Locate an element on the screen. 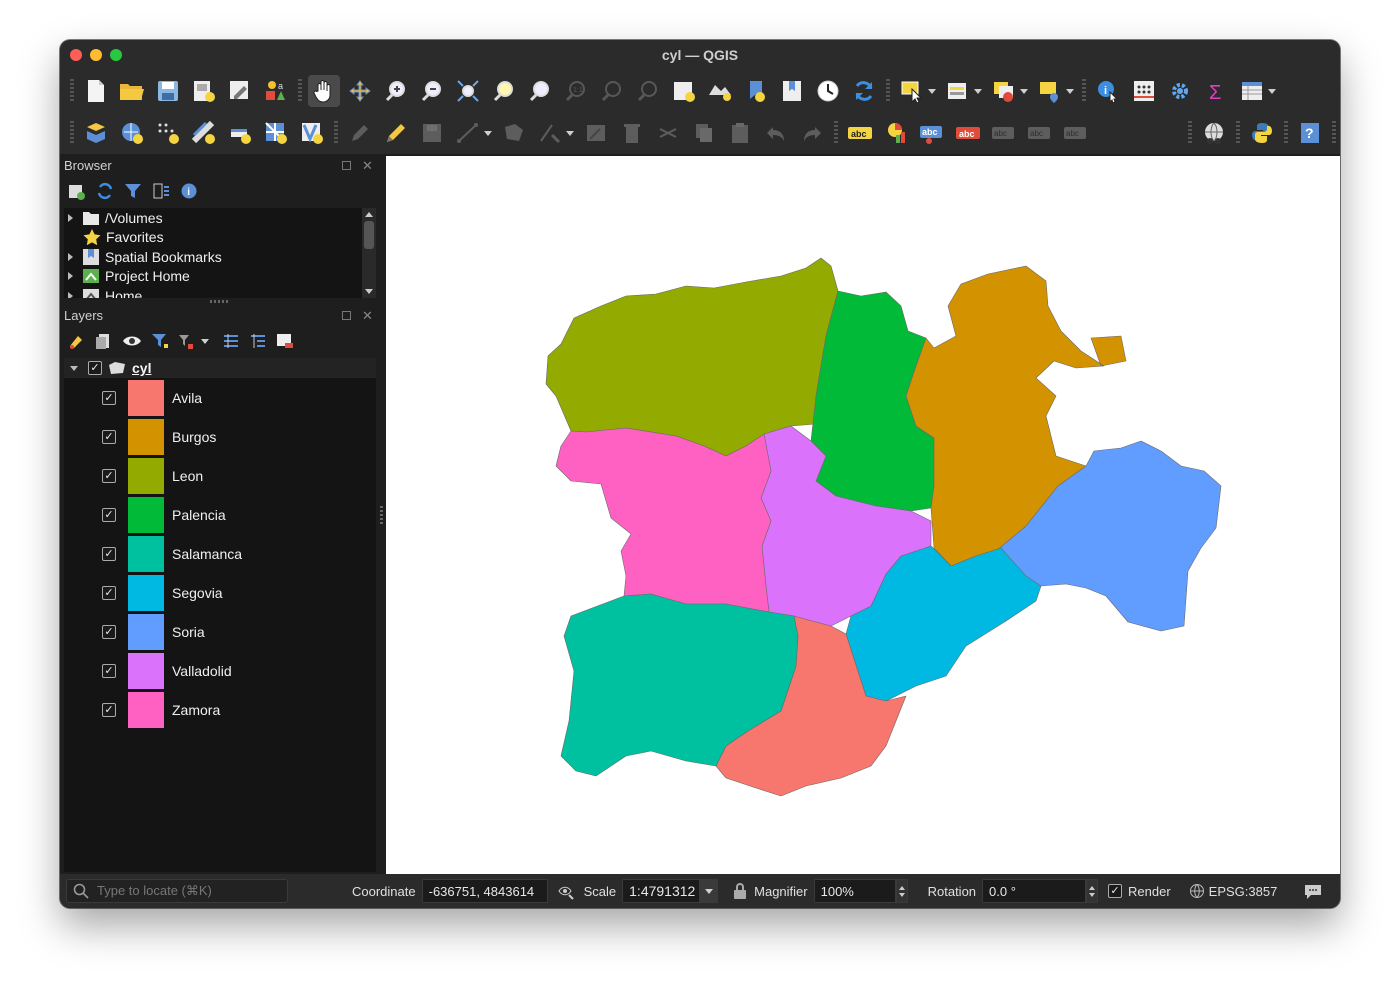  globe-icon is located at coordinates (1197, 891).